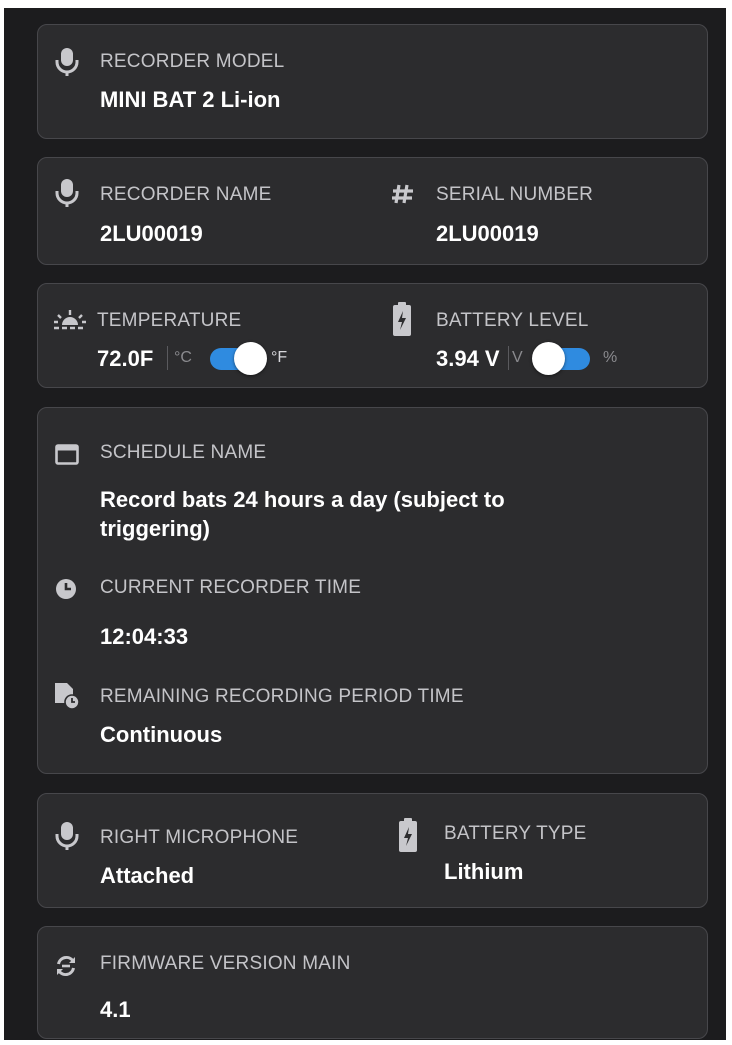 The width and height of the screenshot is (732, 1045). Describe the element at coordinates (186, 194) in the screenshot. I see `recorder-name-label: RECORDER NAME` at that location.